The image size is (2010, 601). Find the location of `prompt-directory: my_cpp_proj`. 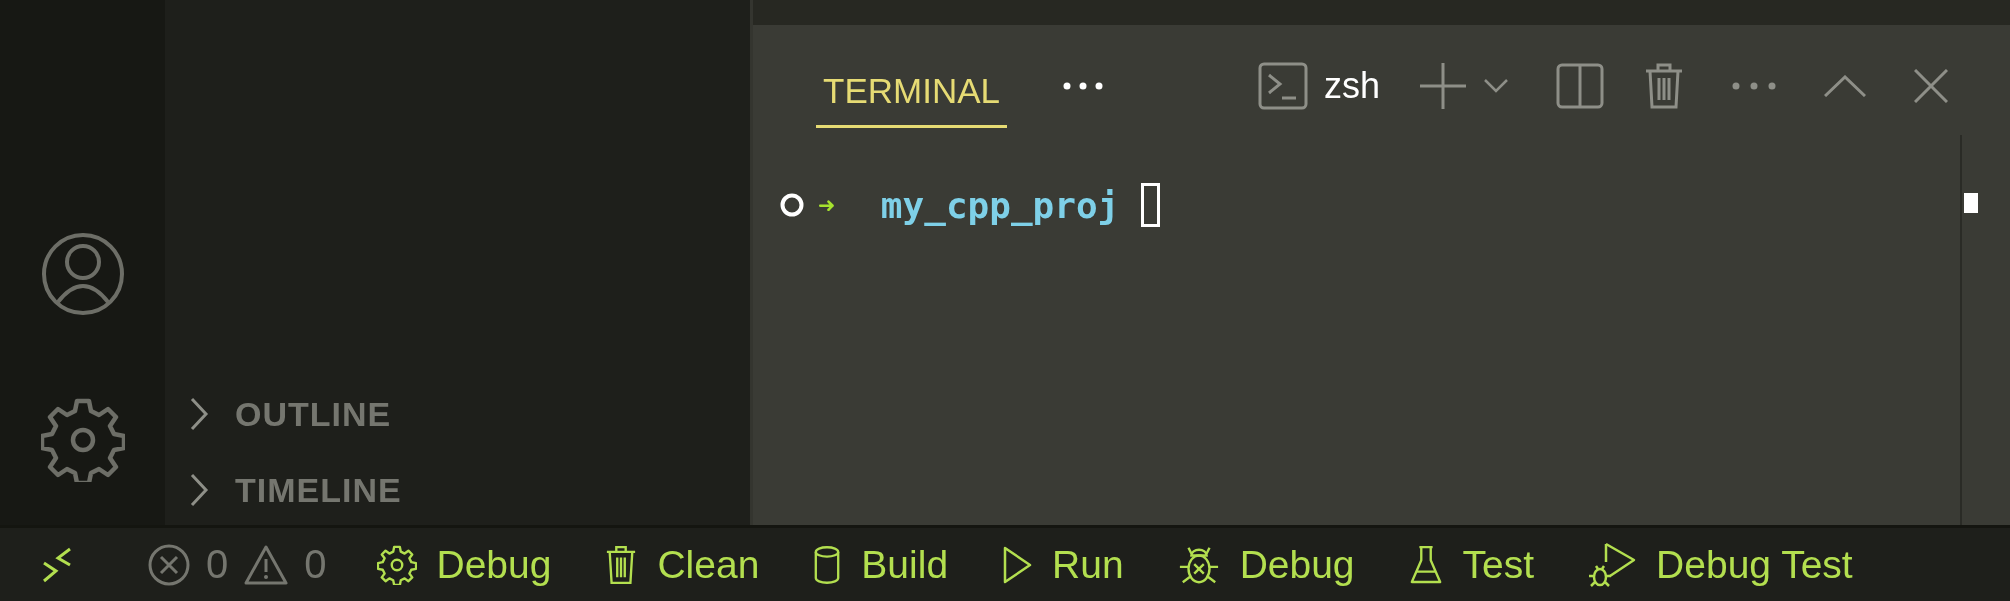

prompt-directory: my_cpp_proj is located at coordinates (1000, 205).